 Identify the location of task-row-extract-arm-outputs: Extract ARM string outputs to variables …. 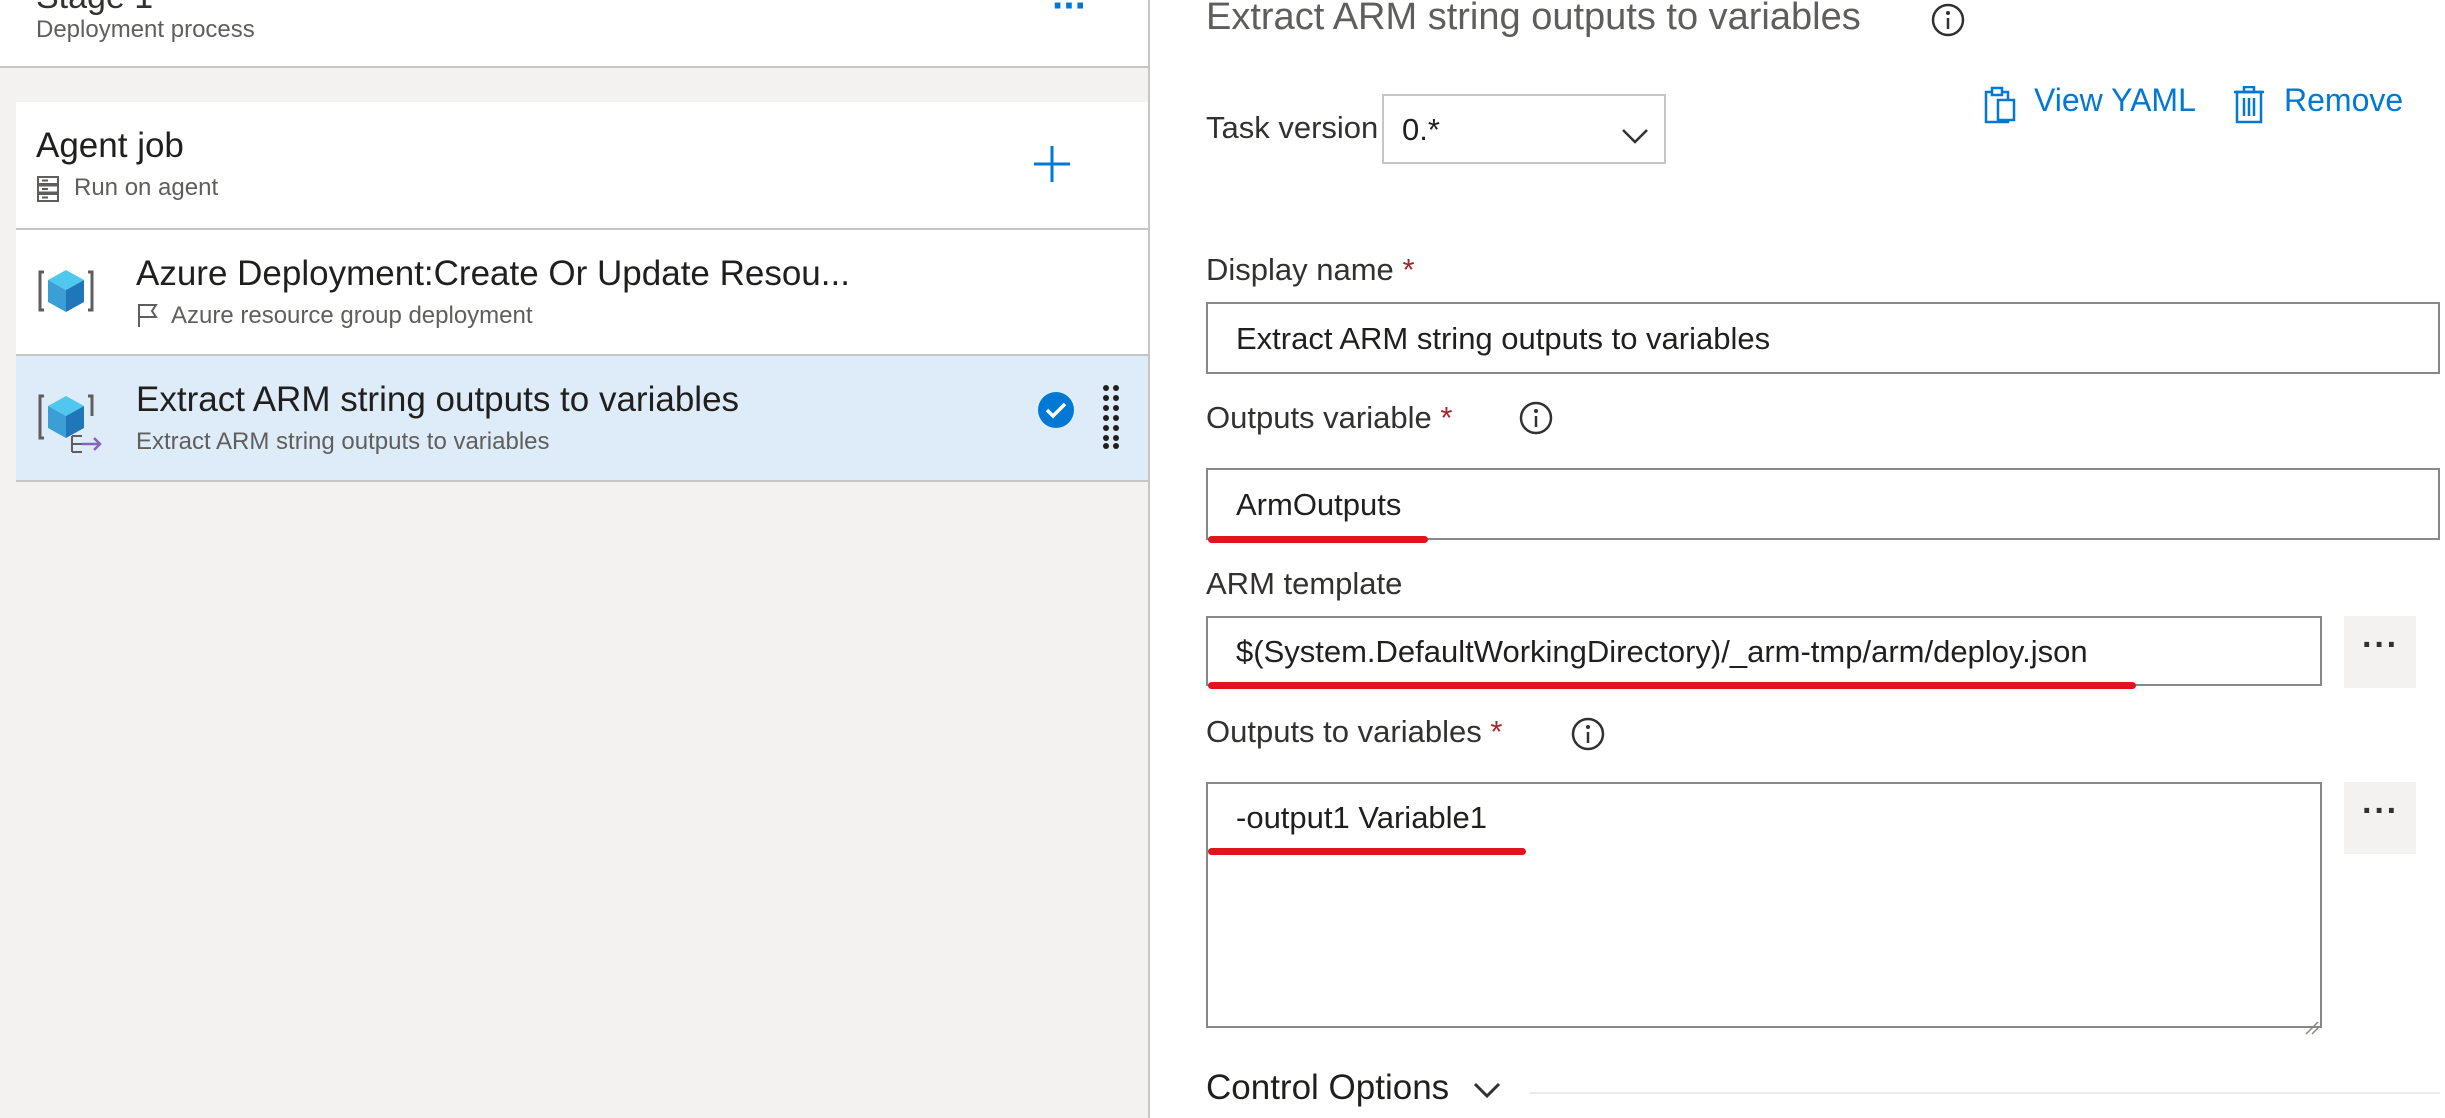
(582, 419).